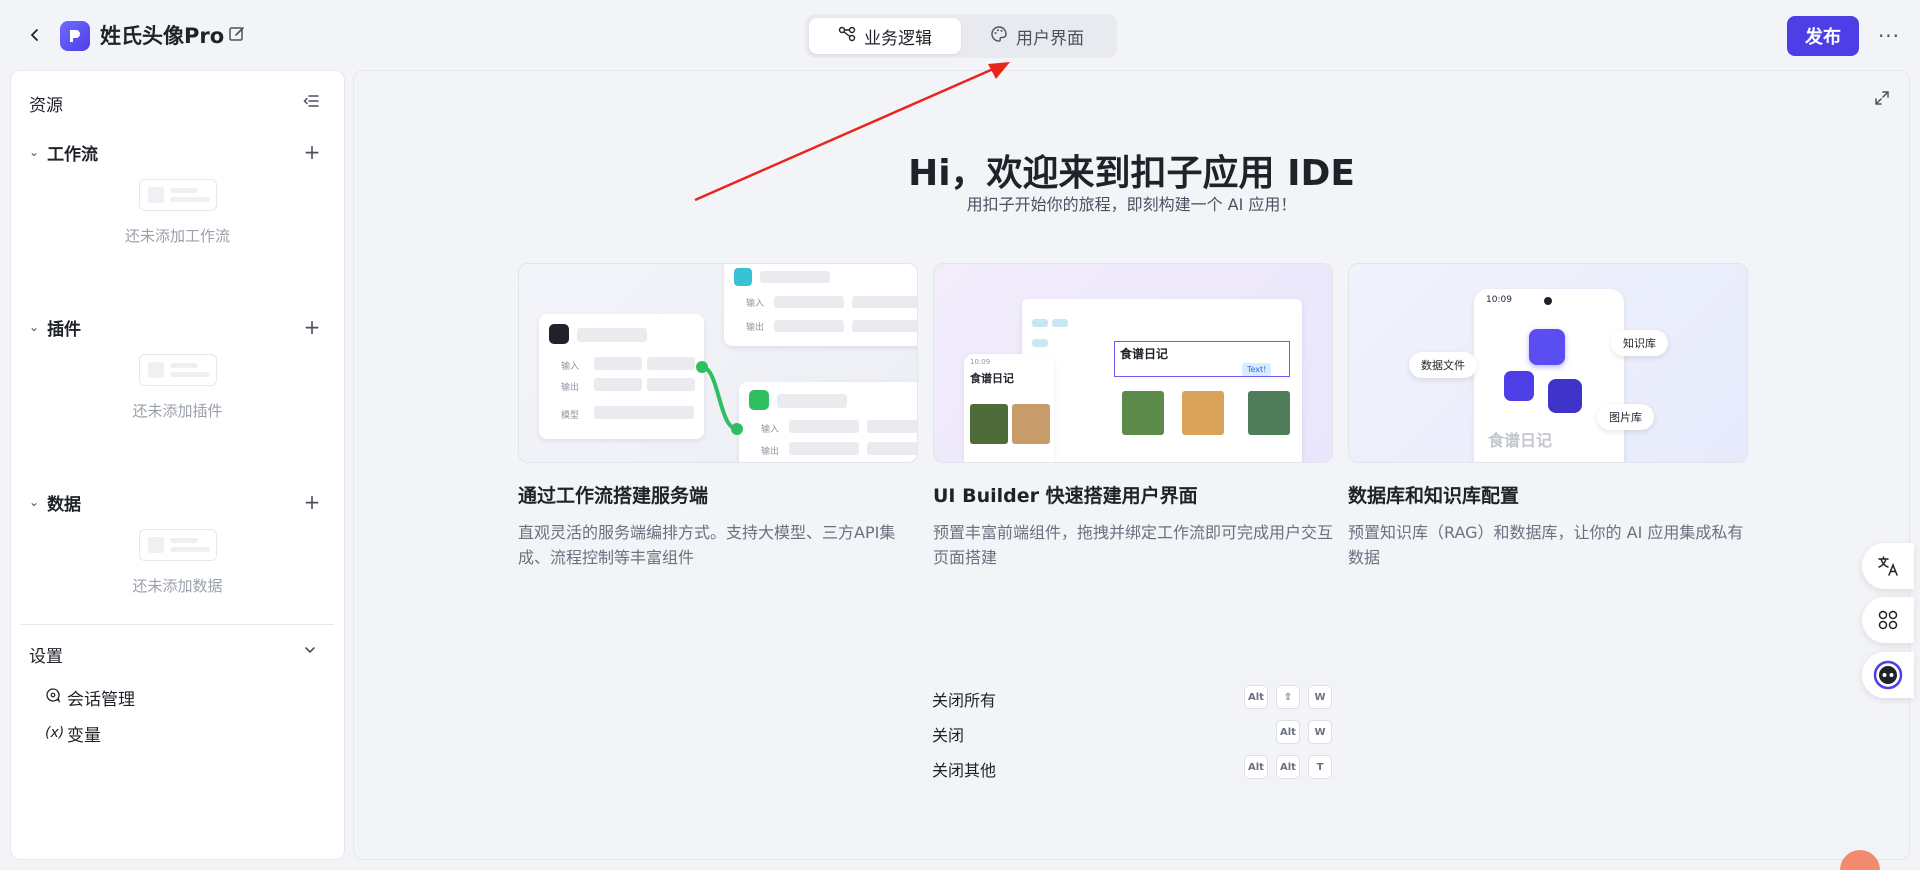  What do you see at coordinates (310, 652) in the screenshot?
I see `chevron-down-icon` at bounding box center [310, 652].